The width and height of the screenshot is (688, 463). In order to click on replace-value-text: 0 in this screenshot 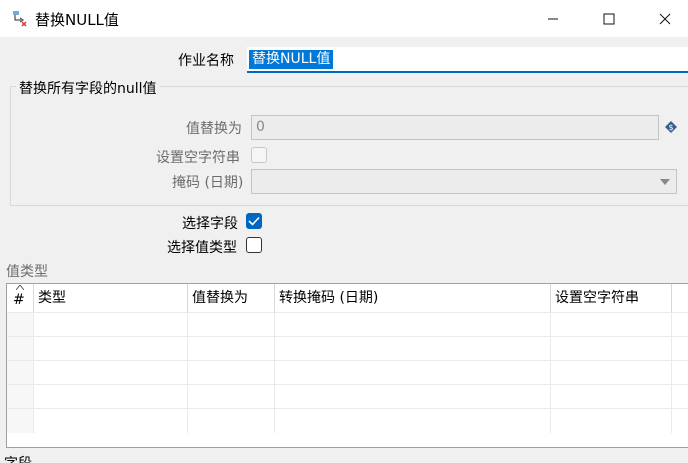, I will do `click(260, 127)`.